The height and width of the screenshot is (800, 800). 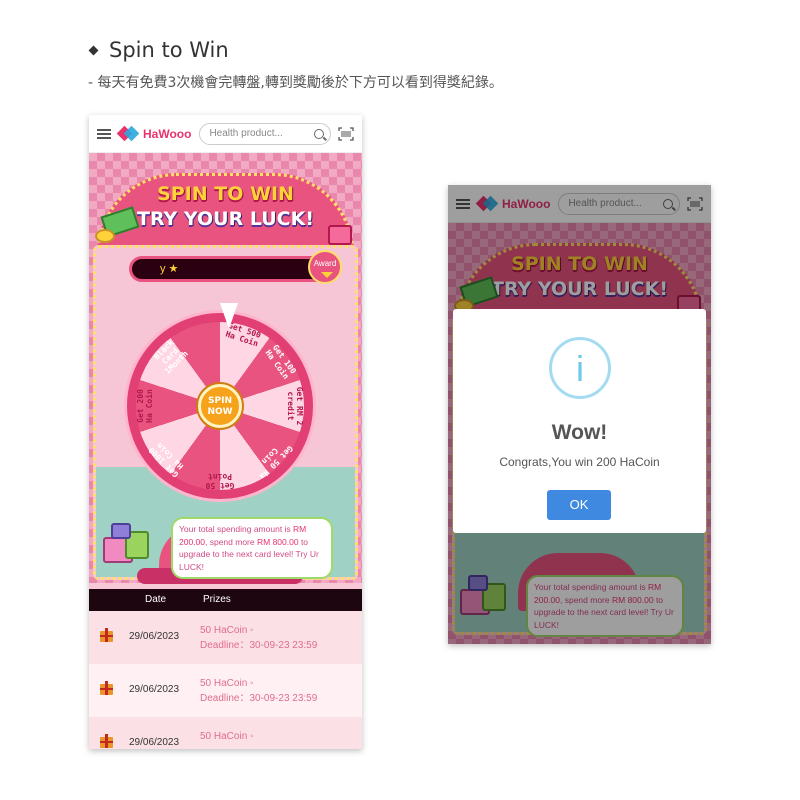 I want to click on page-title: Spin to Win, so click(x=169, y=50).